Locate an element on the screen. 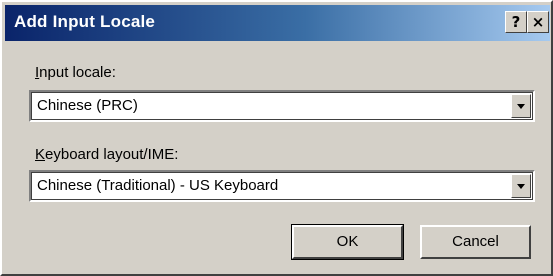  input-locale-dropdown: Chinese (PRC) is located at coordinates (282, 106).